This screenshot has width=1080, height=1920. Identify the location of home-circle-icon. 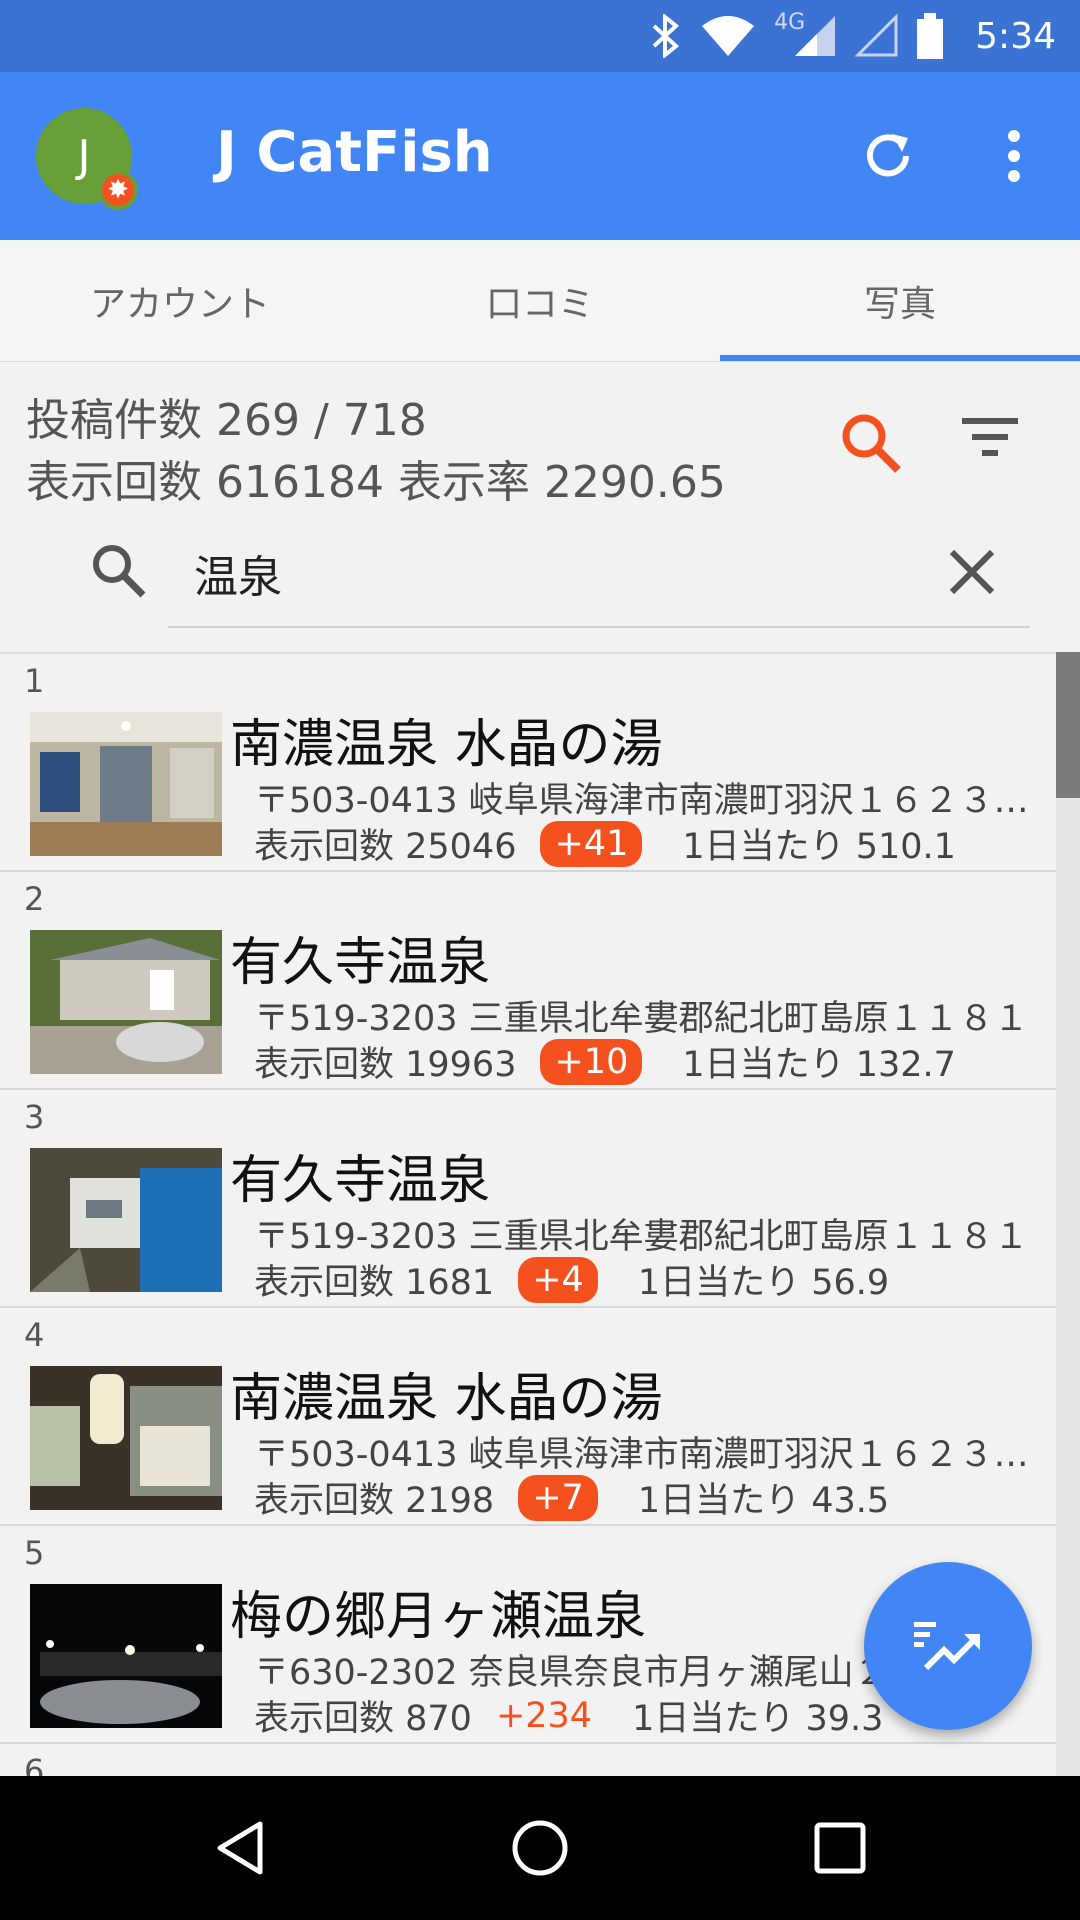
(540, 1848).